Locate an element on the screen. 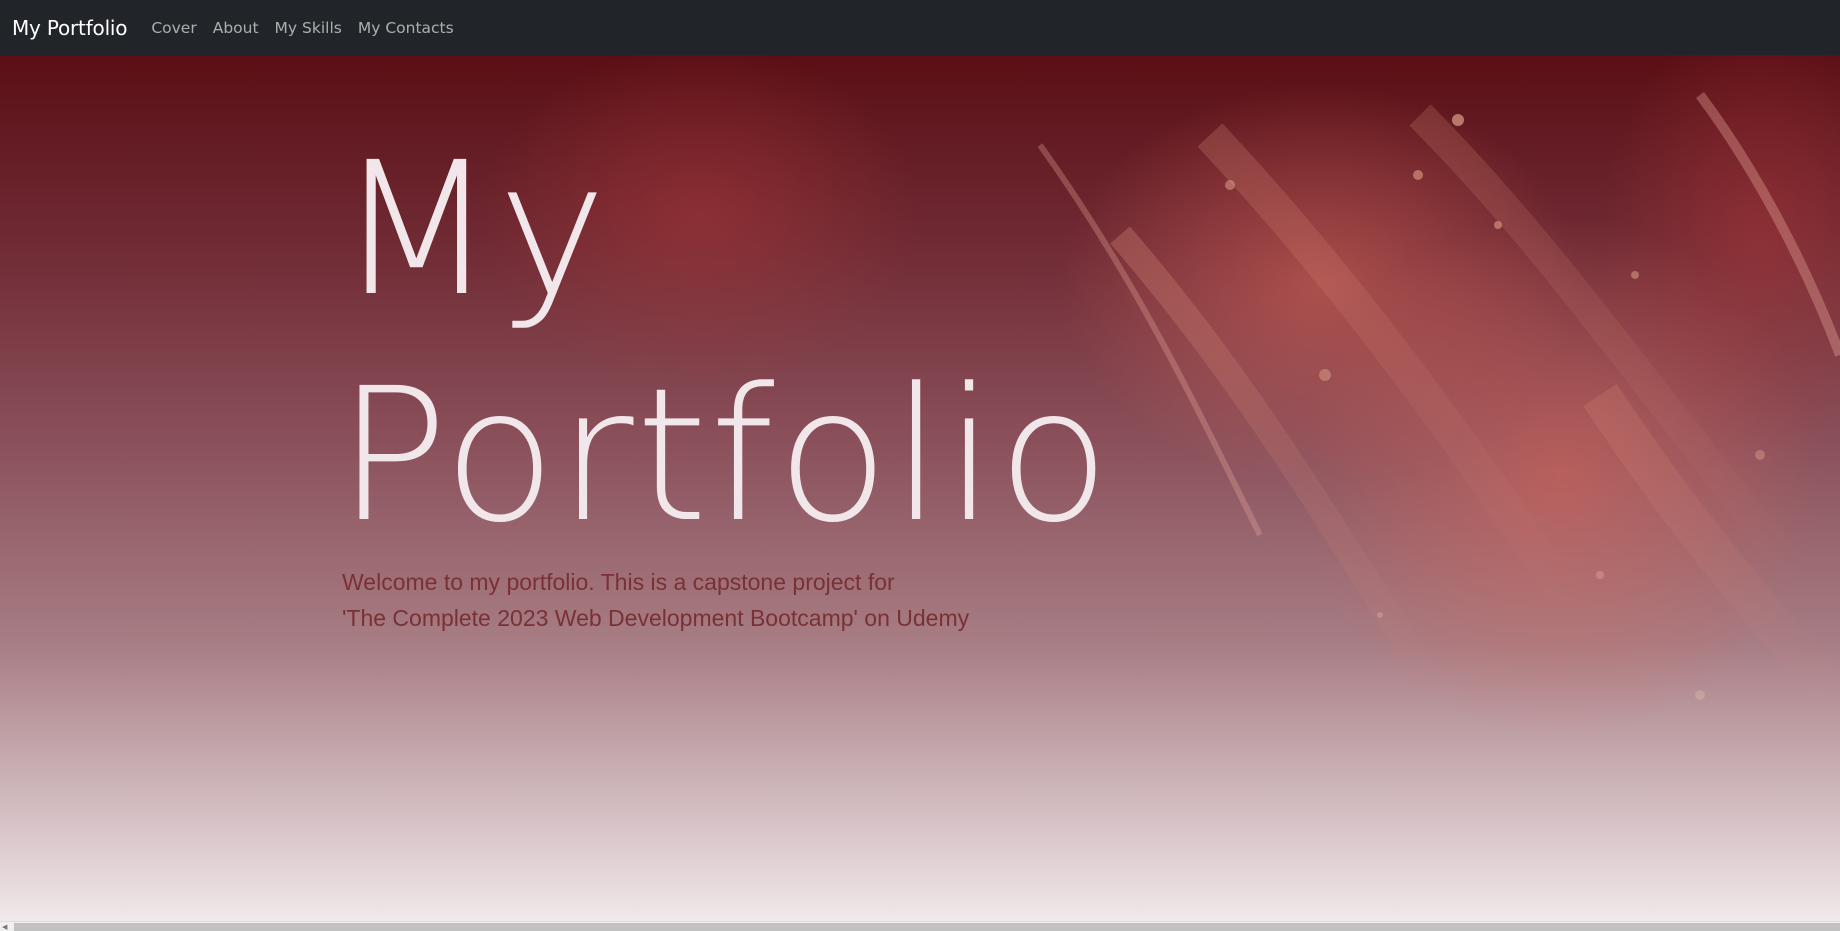 The width and height of the screenshot is (1840, 931). hero-title-line-2: Portfolio is located at coordinates (724, 456).